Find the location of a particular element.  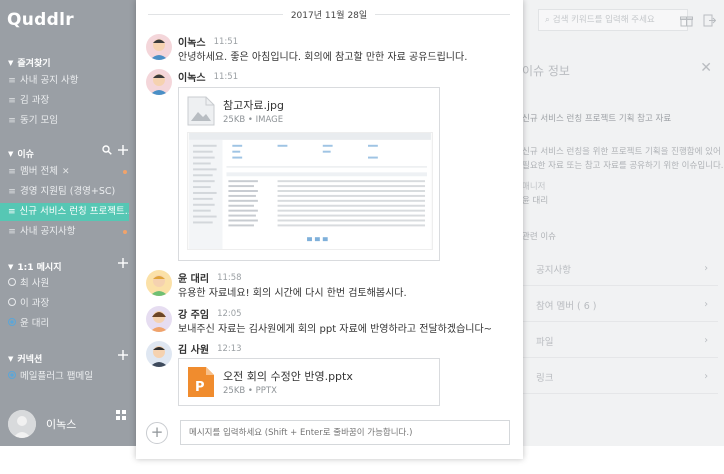

connection-tools is located at coordinates (123, 355).